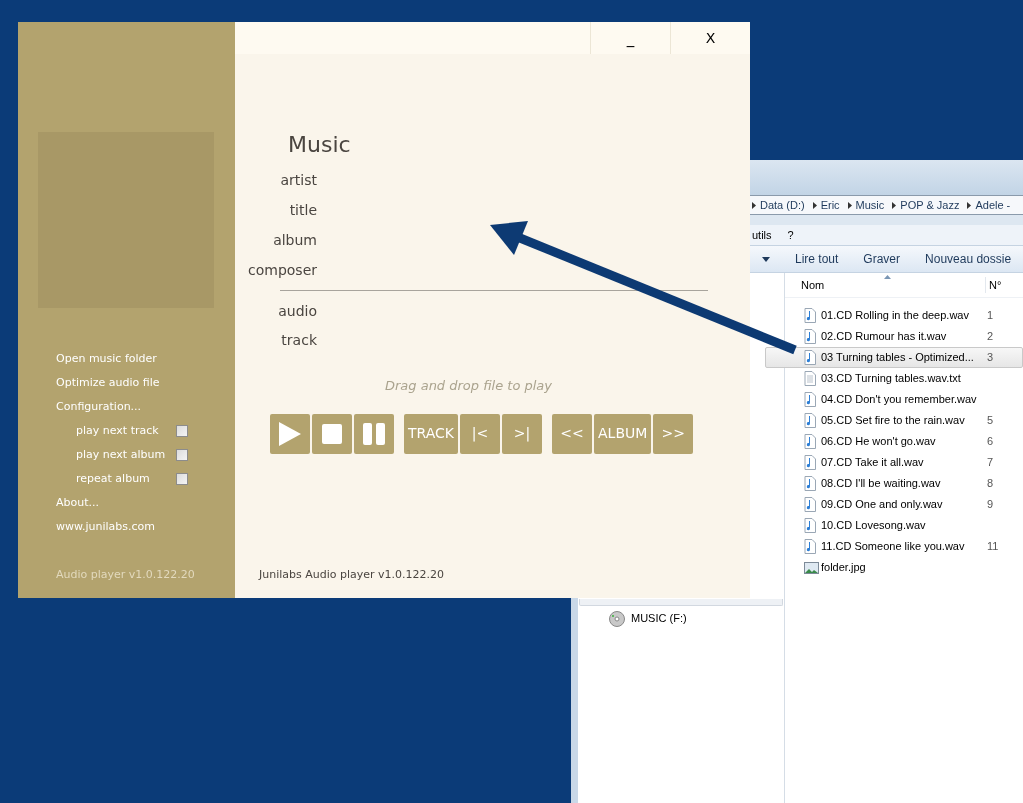 Image resolution: width=1023 pixels, height=803 pixels. I want to click on play-icon, so click(290, 433).